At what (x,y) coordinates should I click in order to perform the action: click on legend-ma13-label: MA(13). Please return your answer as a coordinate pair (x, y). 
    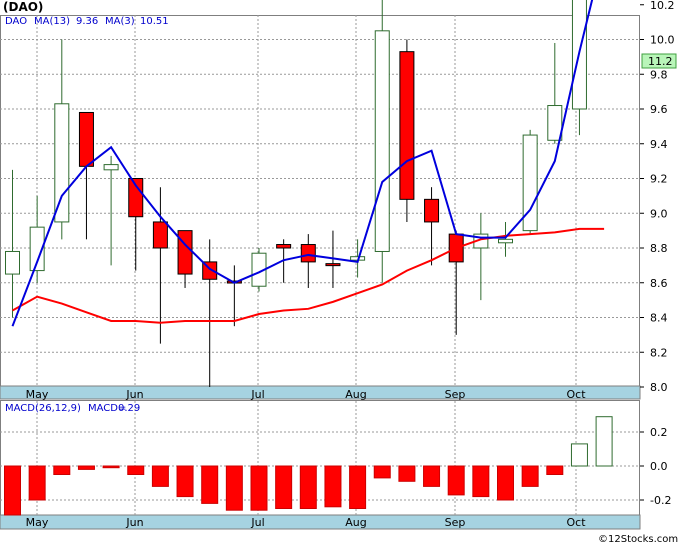
    Looking at the image, I should click on (52, 21).